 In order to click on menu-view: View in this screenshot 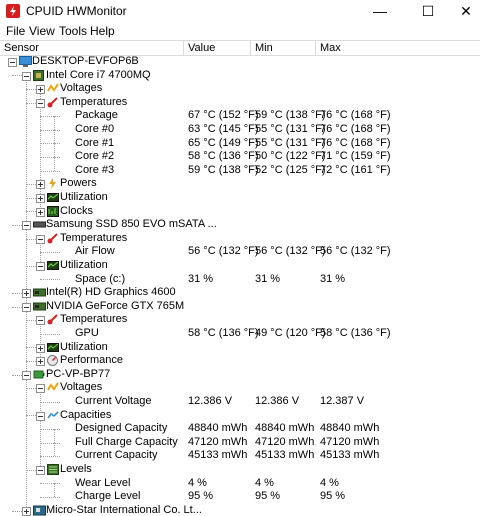, I will do `click(42, 31)`.